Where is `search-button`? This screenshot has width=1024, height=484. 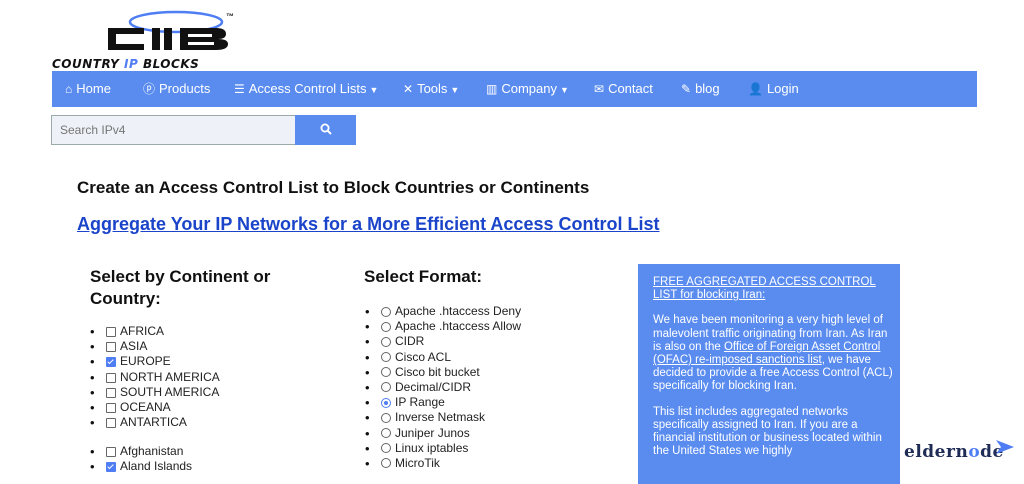 search-button is located at coordinates (325, 130).